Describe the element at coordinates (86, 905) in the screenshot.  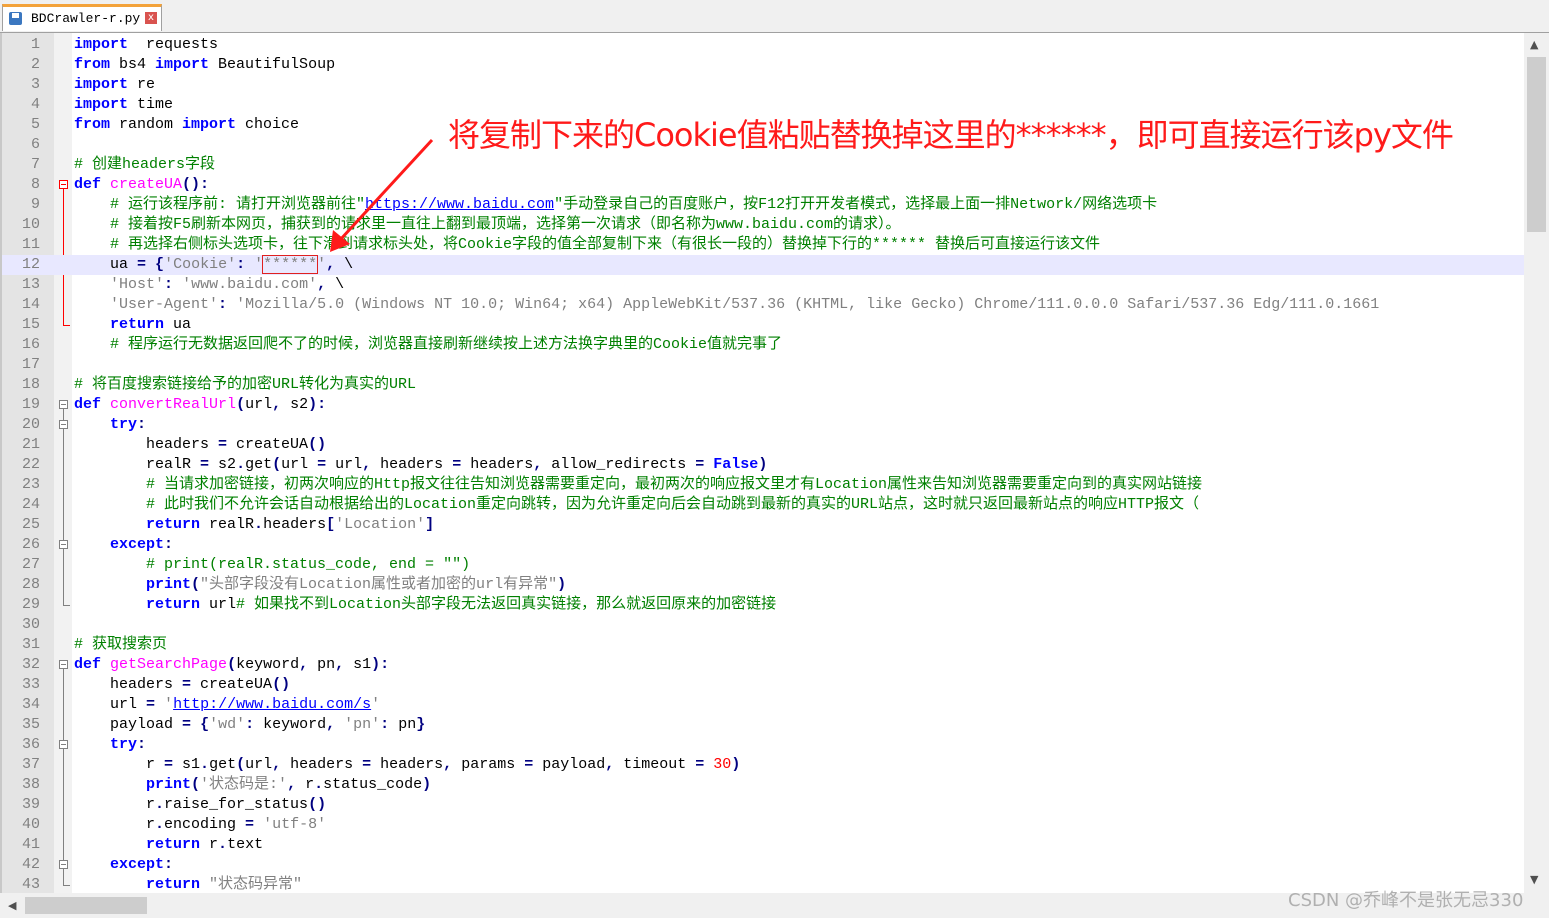
I see `horizontal-scroll-thumb` at that location.